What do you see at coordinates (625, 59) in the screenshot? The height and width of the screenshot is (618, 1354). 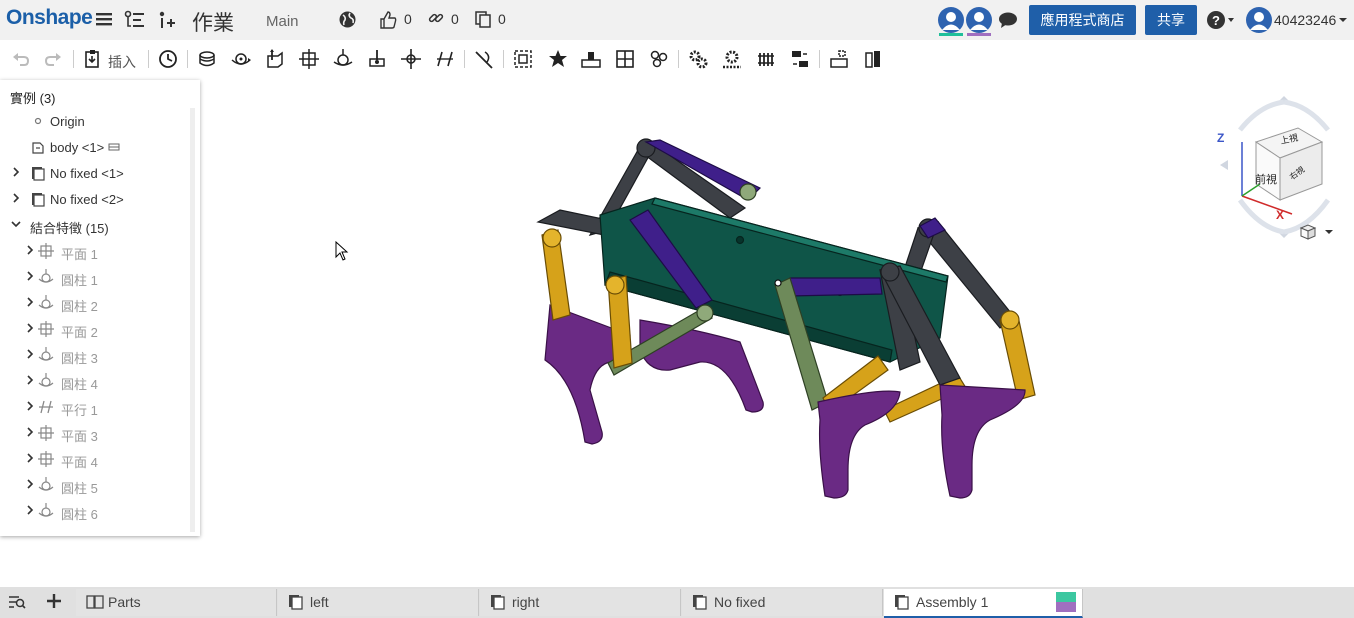 I see `linear-pattern-icon` at bounding box center [625, 59].